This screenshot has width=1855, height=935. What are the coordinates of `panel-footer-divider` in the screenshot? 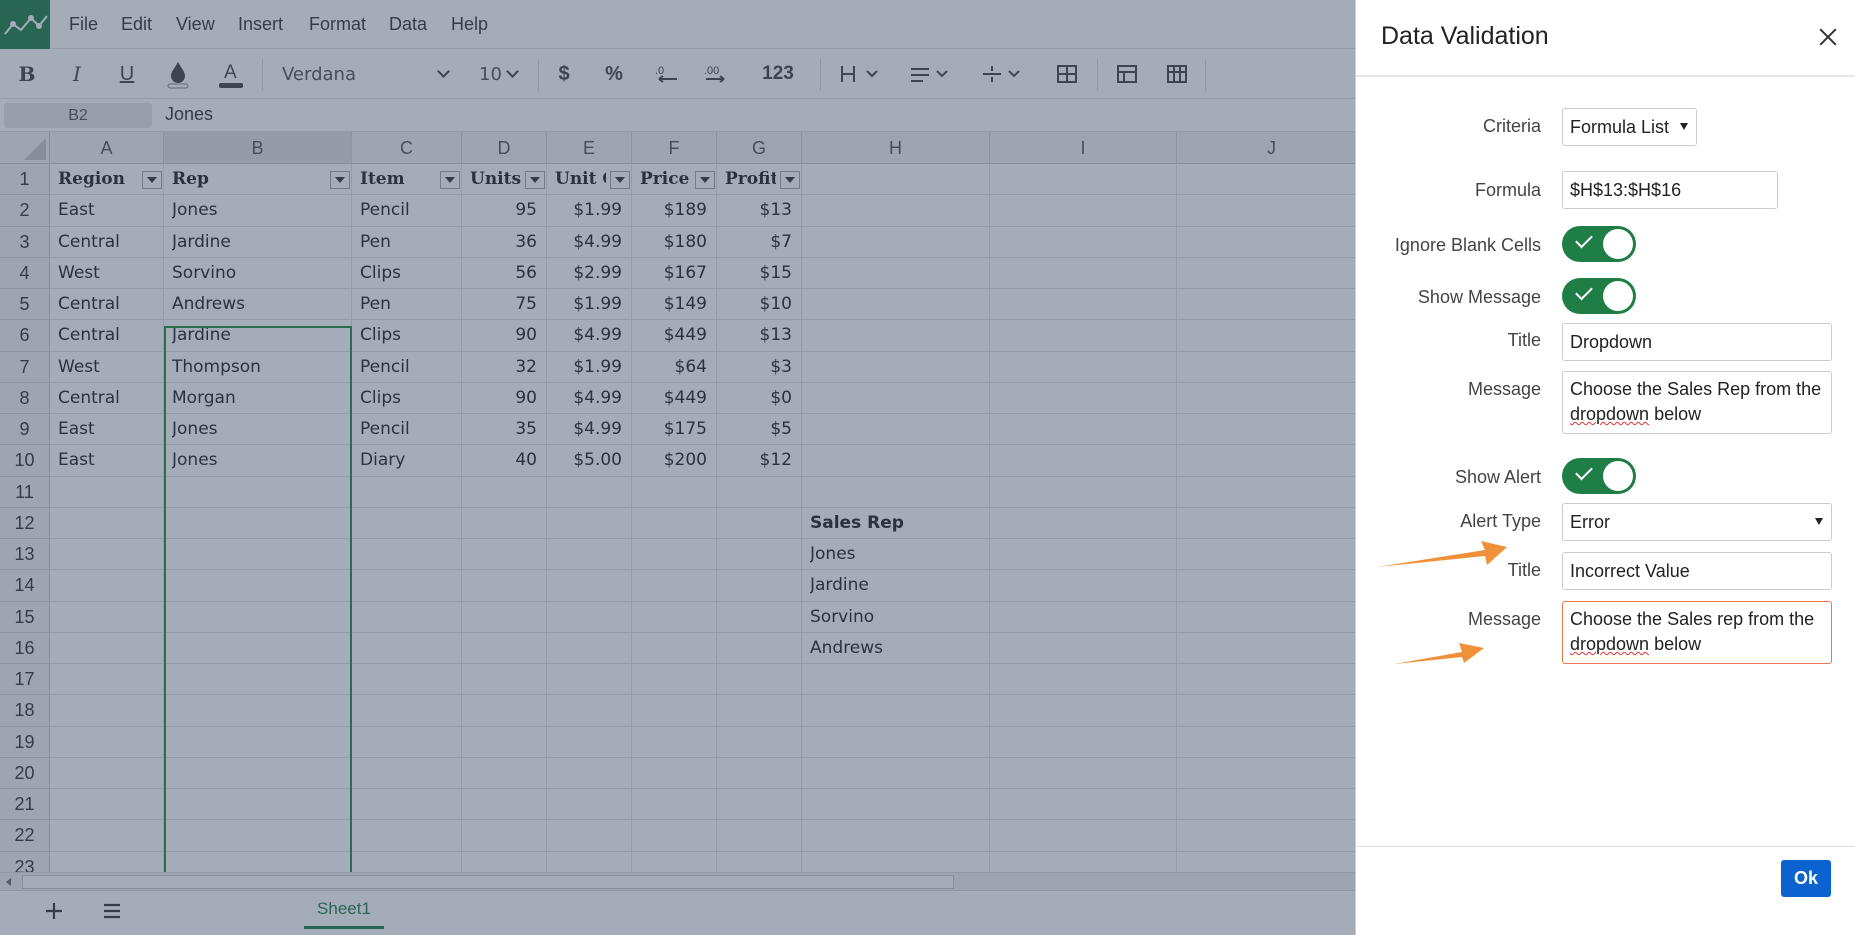 It's located at (1605, 846).